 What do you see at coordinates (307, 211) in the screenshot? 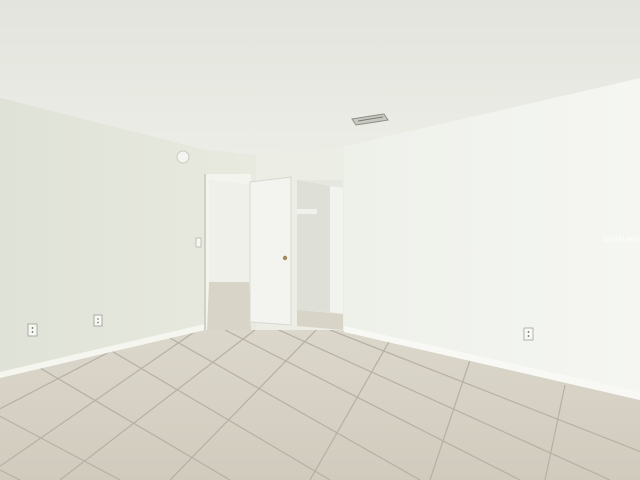
I see `closet-shelf` at bounding box center [307, 211].